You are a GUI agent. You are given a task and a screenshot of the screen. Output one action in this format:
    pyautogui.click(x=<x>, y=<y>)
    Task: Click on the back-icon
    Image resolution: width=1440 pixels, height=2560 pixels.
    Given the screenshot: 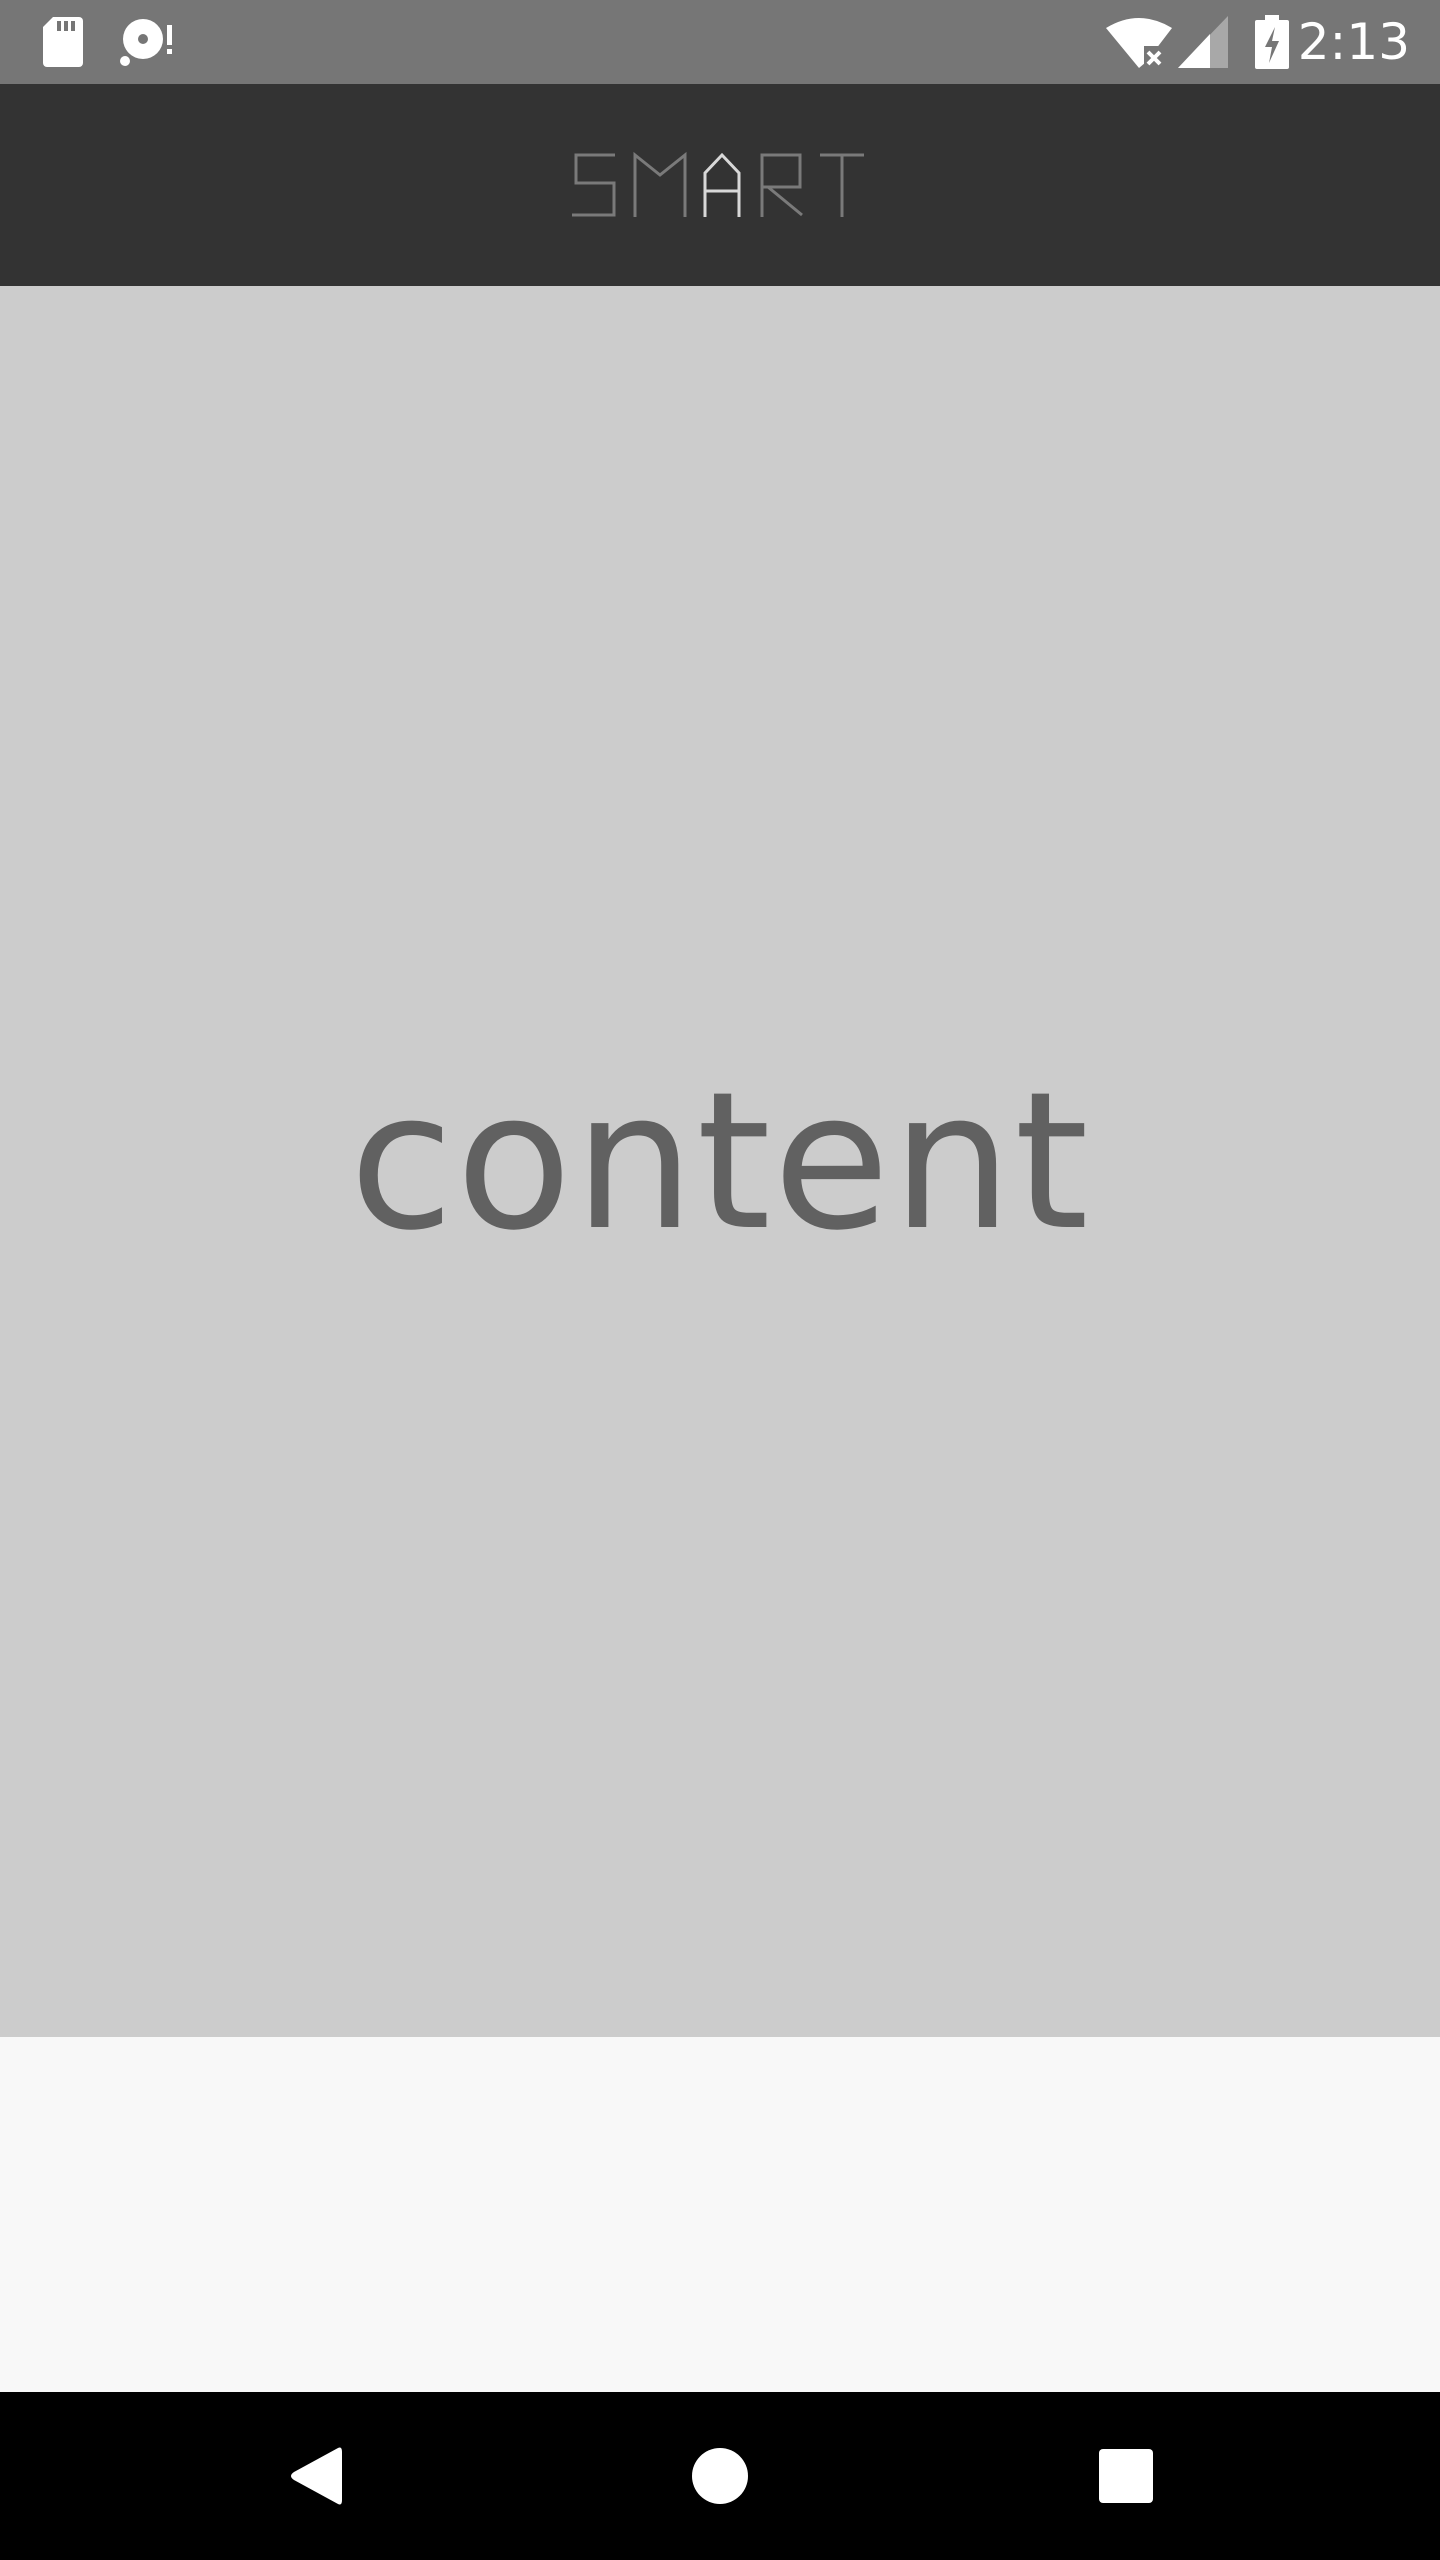 What is the action you would take?
    pyautogui.click(x=316, y=2476)
    